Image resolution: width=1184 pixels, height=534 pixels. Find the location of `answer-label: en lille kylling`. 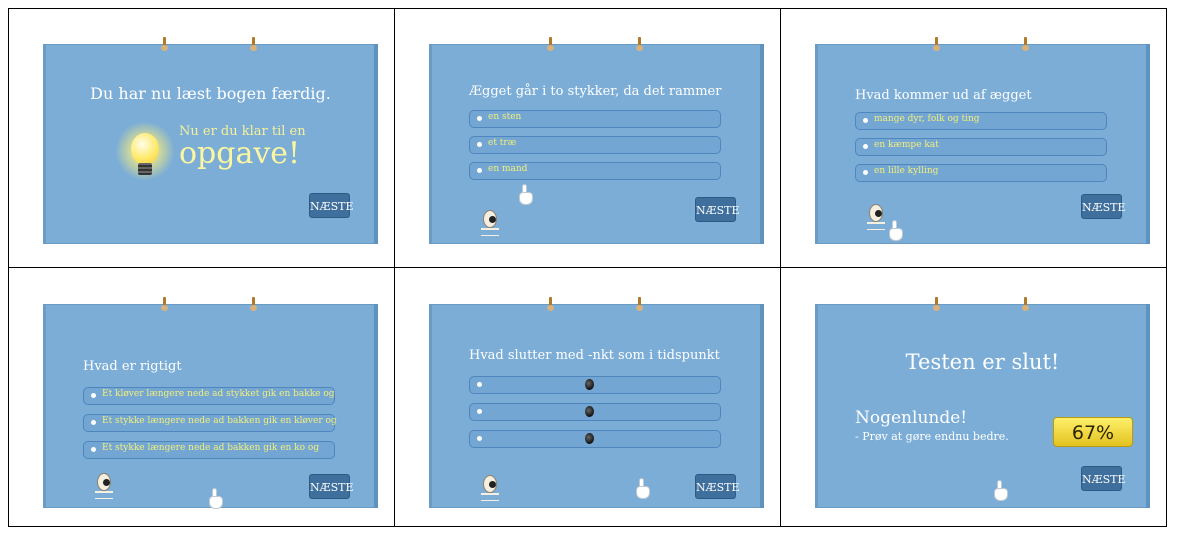

answer-label: en lille kylling is located at coordinates (906, 171).